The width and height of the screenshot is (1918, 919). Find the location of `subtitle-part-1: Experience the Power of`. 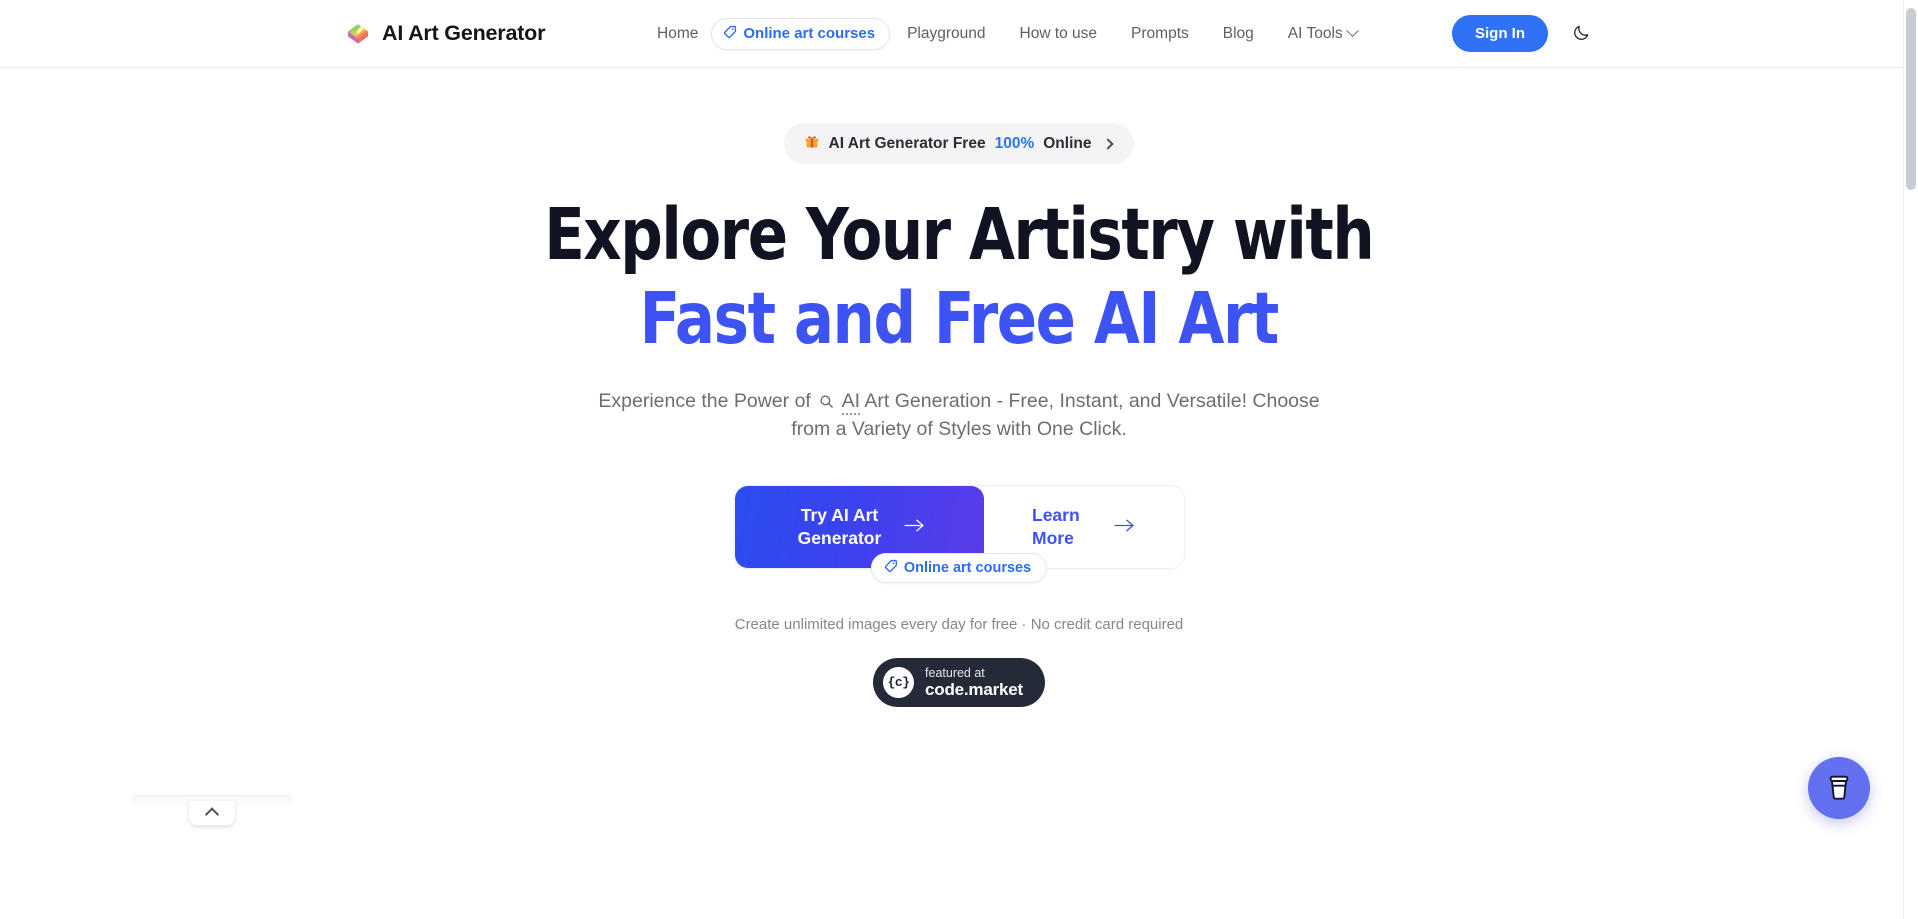

subtitle-part-1: Experience the Power of is located at coordinates (704, 401).